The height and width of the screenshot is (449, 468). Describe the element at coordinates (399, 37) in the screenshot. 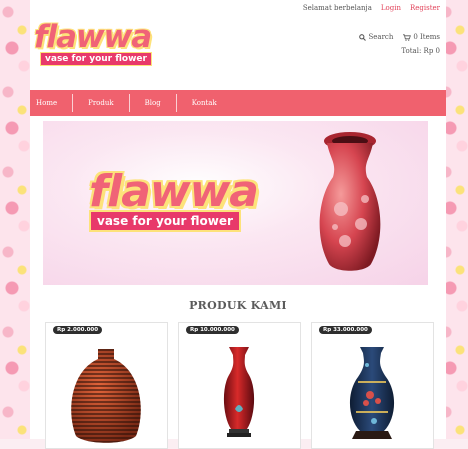

I see `header-tools: Search 0 Items` at that location.